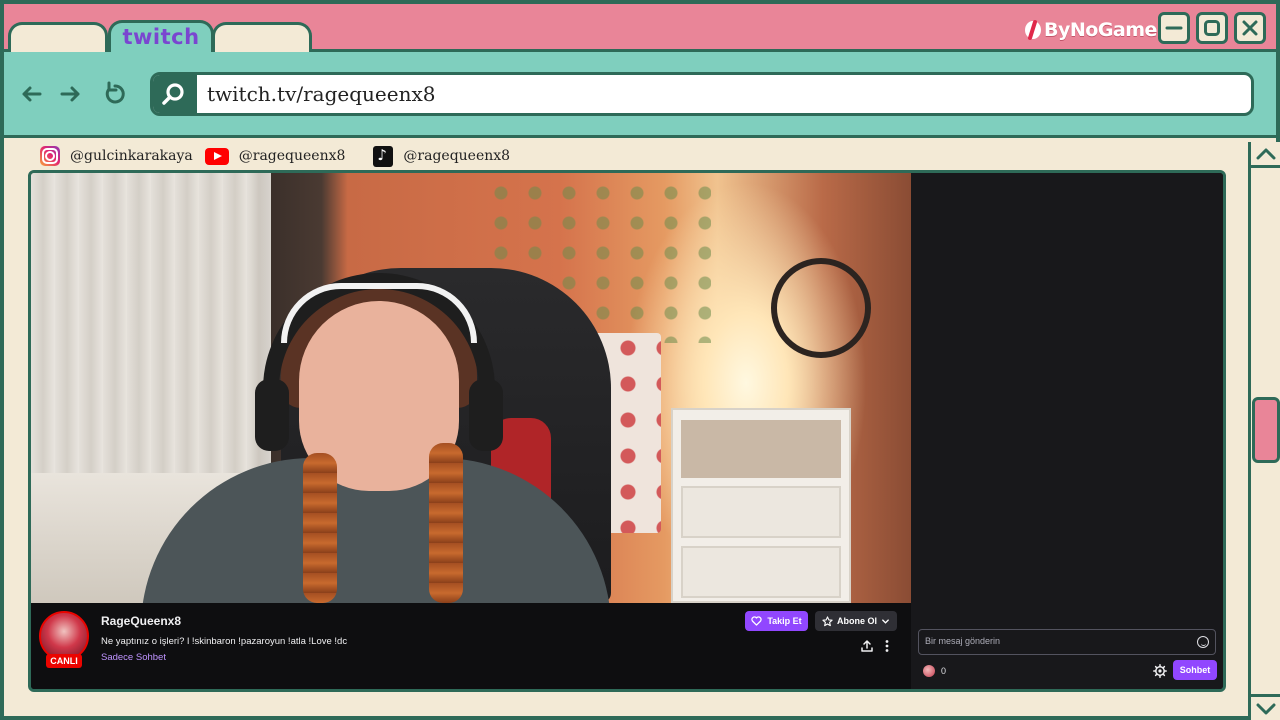 This screenshot has width=1280, height=720. What do you see at coordinates (929, 671) in the screenshot?
I see `channel-points-icon` at bounding box center [929, 671].